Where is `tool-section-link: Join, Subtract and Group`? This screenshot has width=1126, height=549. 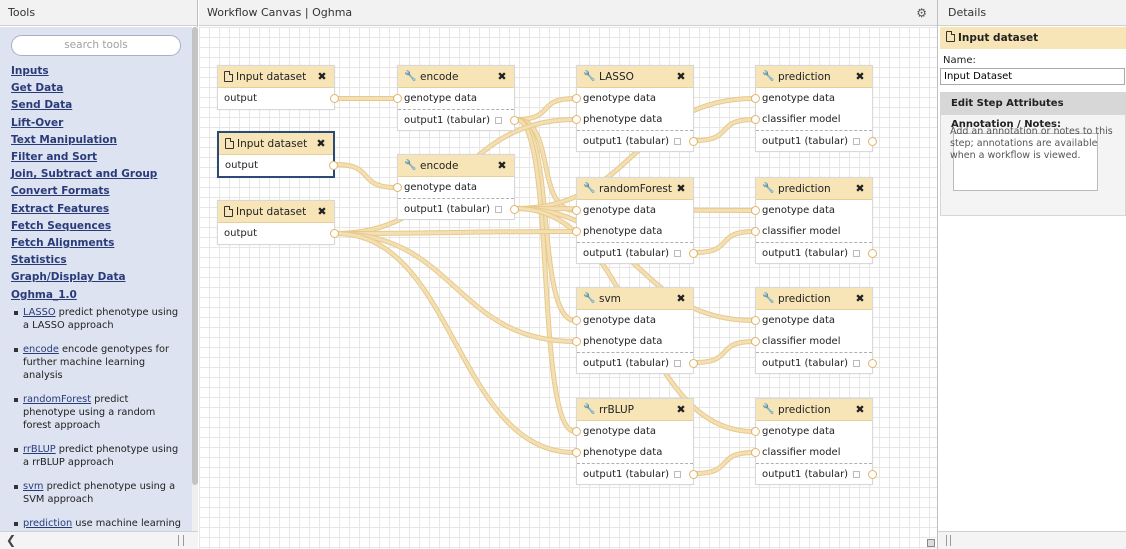
tool-section-link: Join, Subtract and Group is located at coordinates (96, 174).